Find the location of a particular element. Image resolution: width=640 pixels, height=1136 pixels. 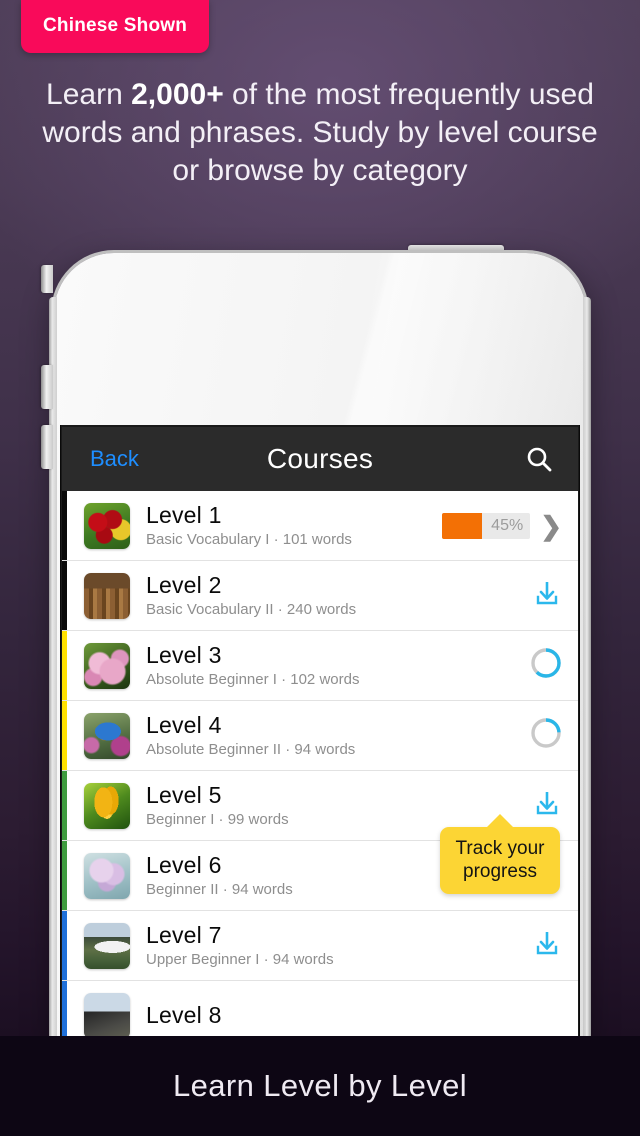

progress-percent-label: 45% is located at coordinates (507, 525).